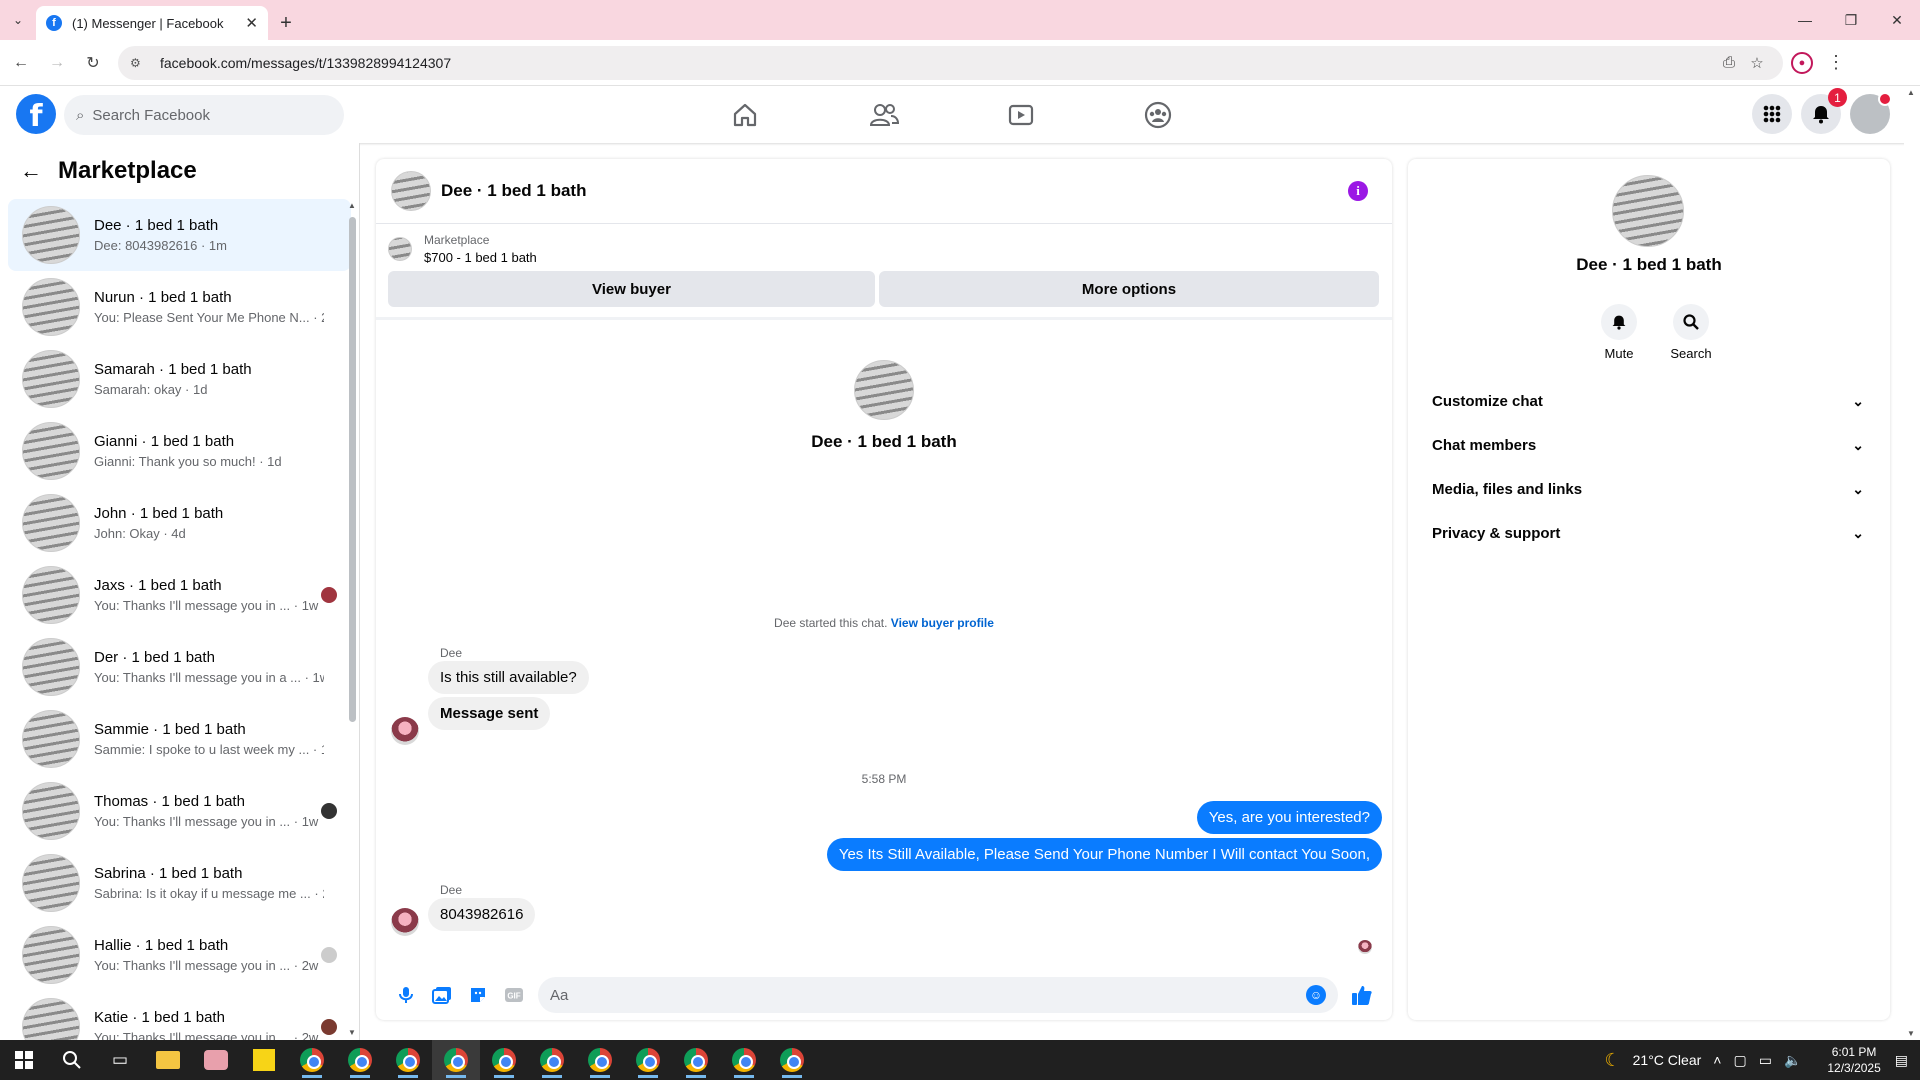 This screenshot has height=1080, width=1920. Describe the element at coordinates (482, 914) in the screenshot. I see `incoming-message: 8043982616` at that location.